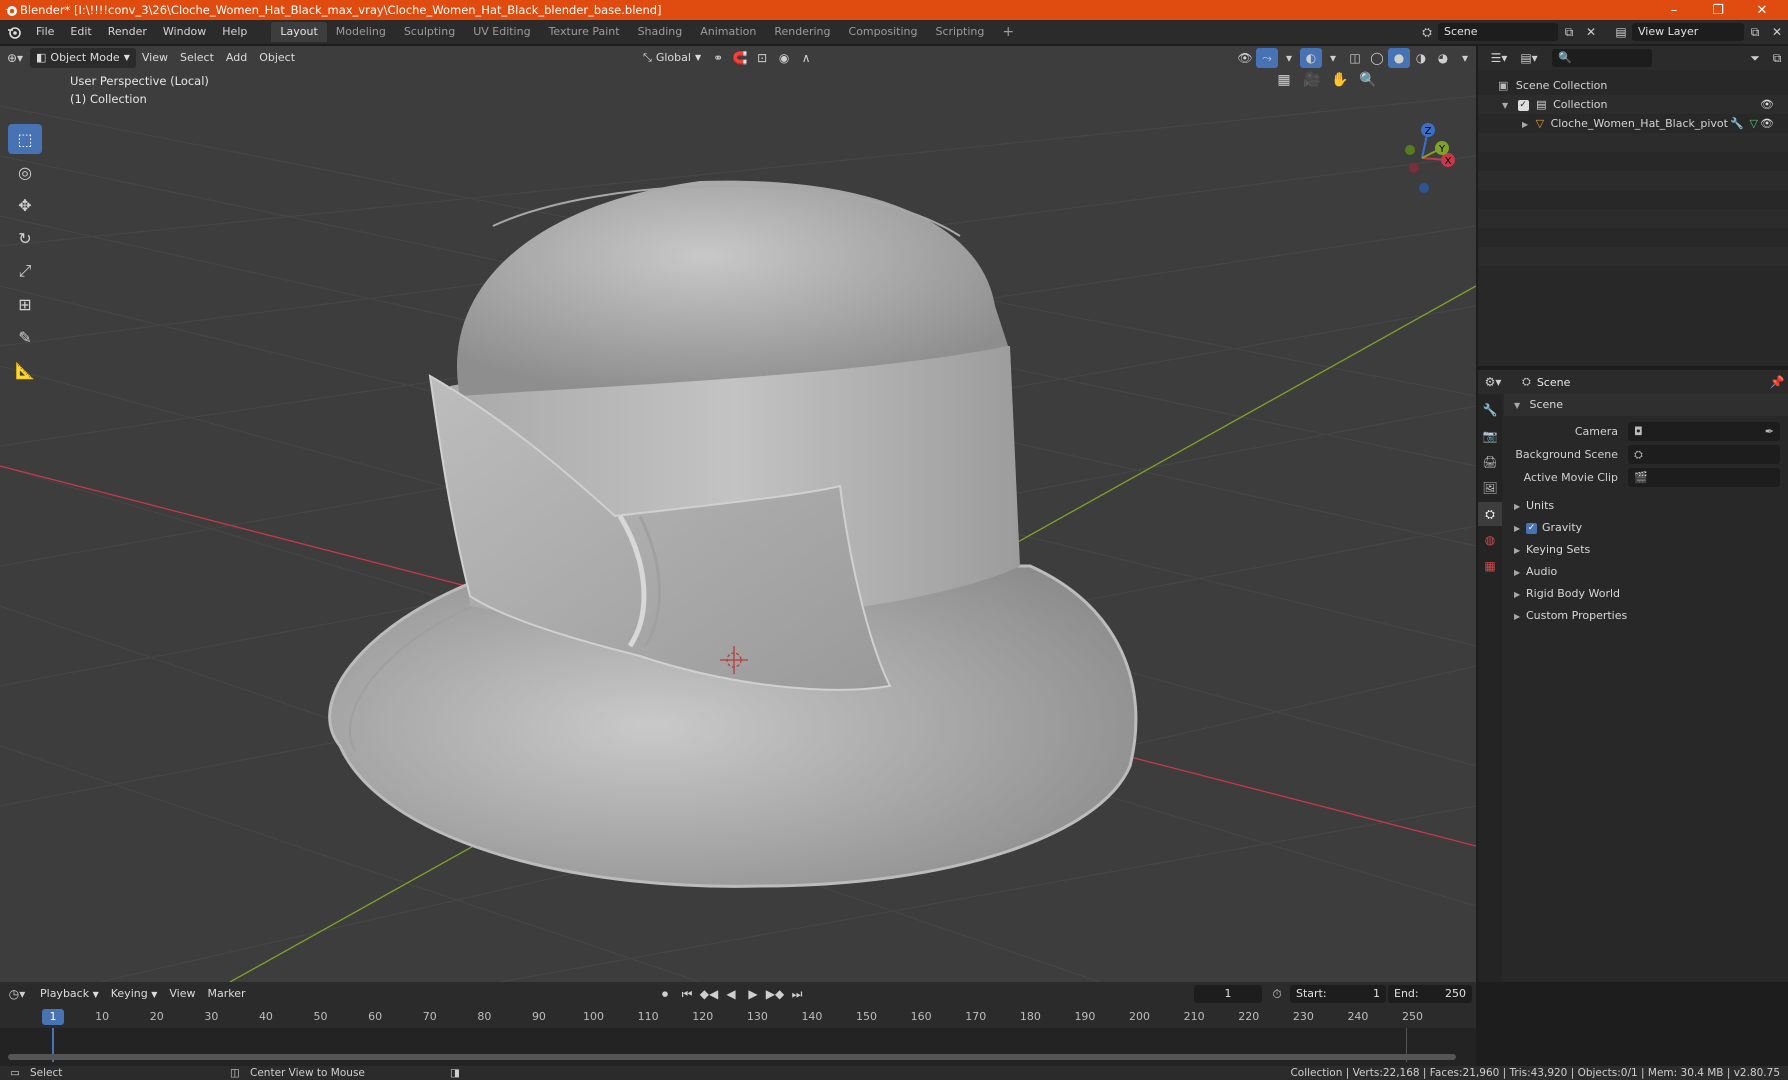  I want to click on viewport-menu-object: Object, so click(277, 58).